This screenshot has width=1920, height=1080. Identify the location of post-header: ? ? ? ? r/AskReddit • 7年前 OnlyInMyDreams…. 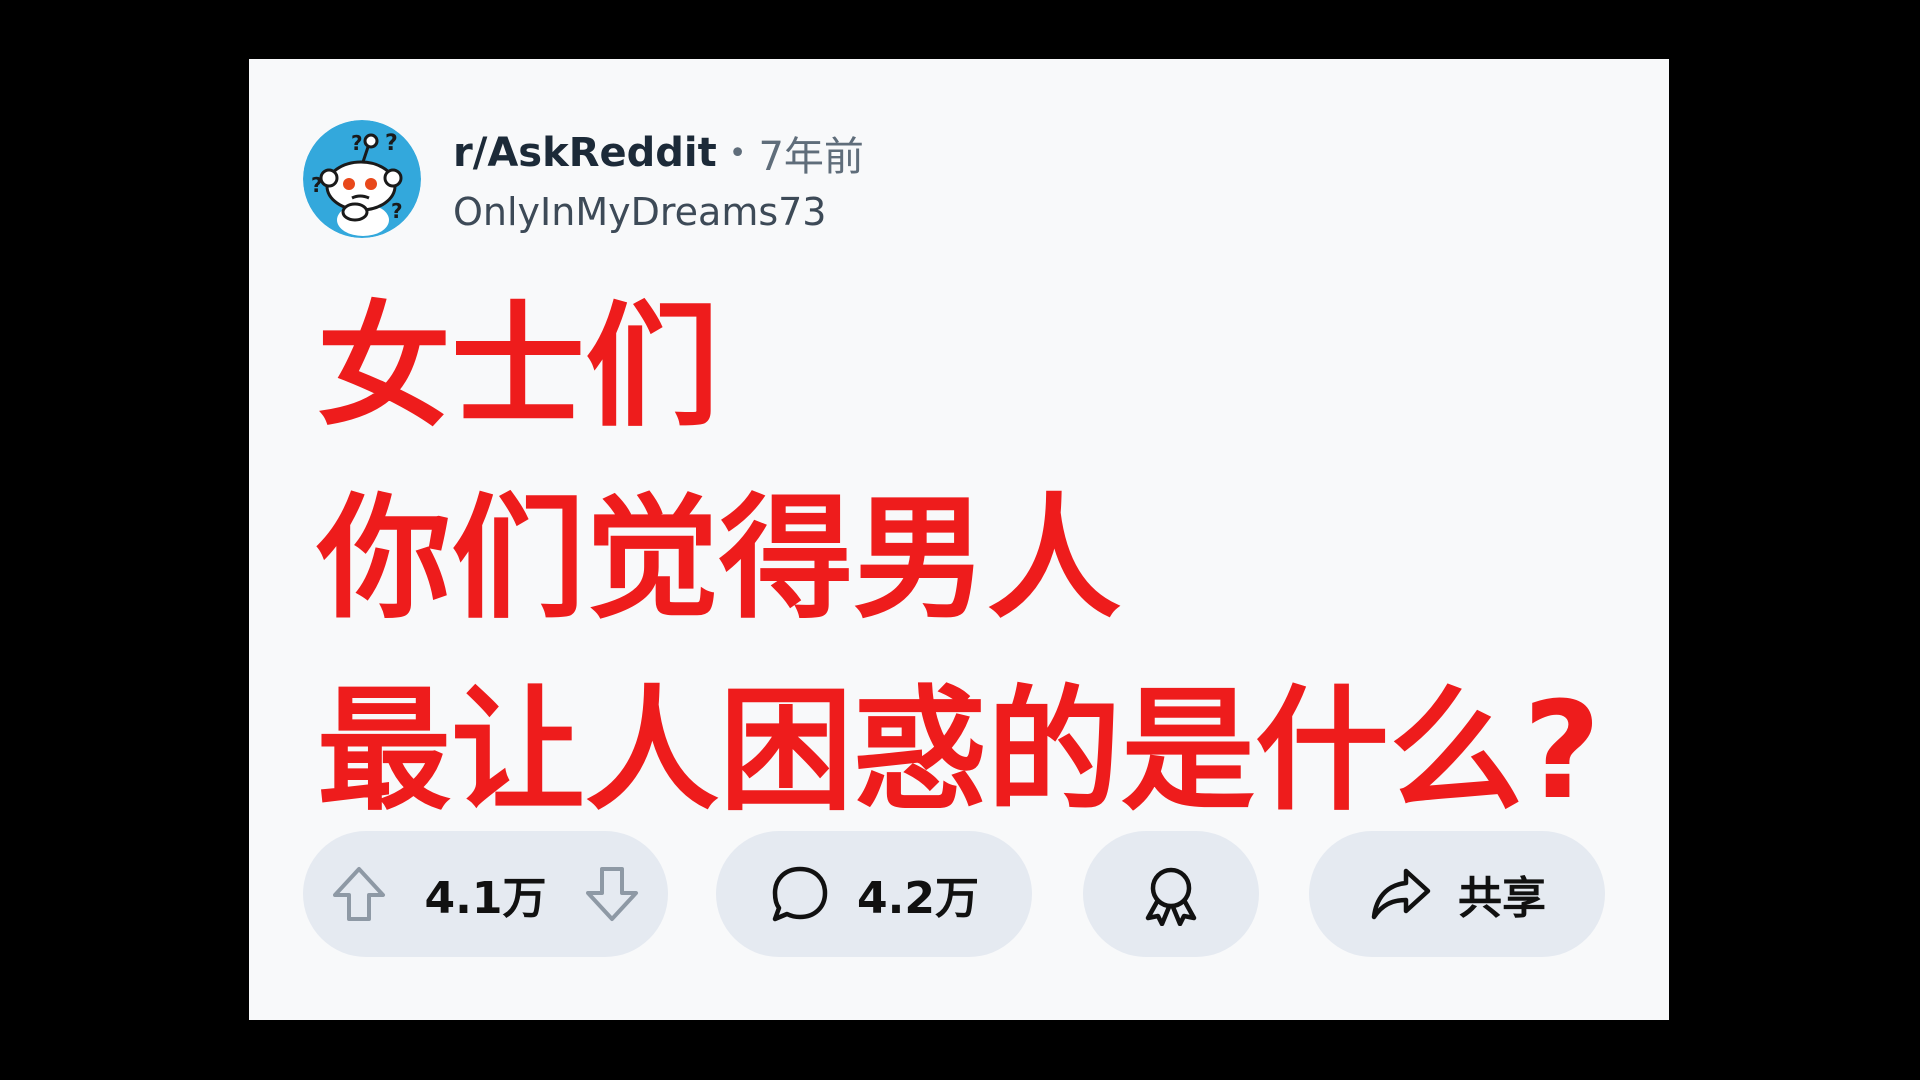
(583, 179).